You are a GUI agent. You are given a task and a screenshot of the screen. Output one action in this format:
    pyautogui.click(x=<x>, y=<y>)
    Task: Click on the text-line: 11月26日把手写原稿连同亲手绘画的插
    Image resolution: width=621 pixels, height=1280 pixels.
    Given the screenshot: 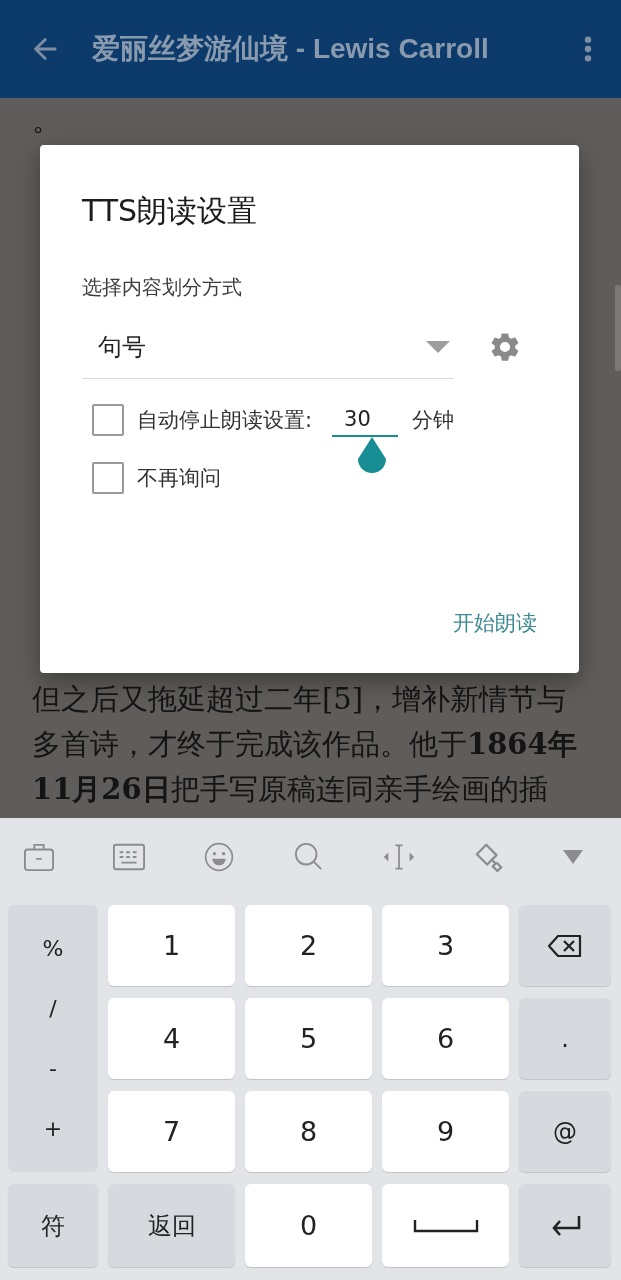 What is the action you would take?
    pyautogui.click(x=290, y=789)
    